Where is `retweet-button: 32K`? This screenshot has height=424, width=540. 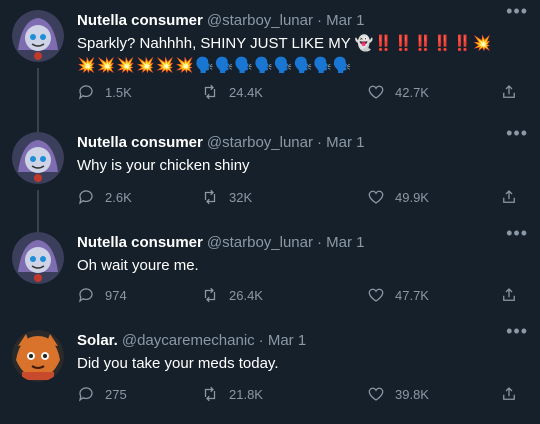 retweet-button: 32K is located at coordinates (226, 197).